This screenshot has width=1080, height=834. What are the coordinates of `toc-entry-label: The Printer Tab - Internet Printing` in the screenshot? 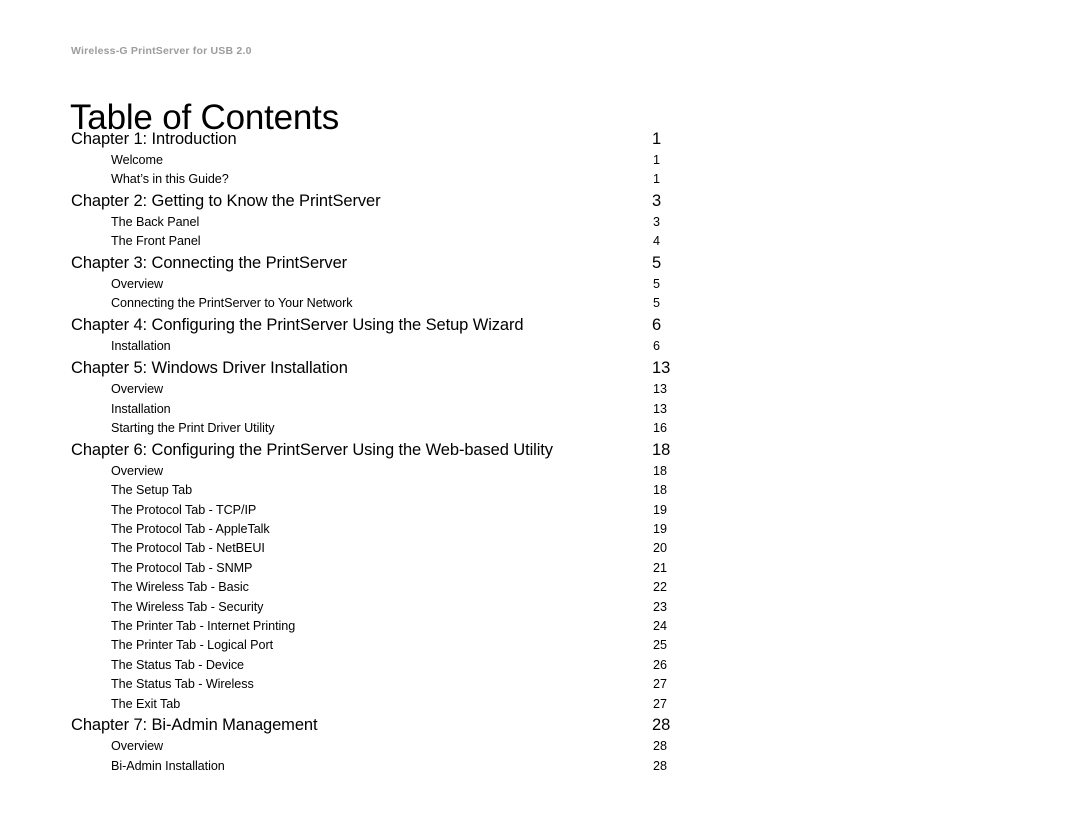 It's located at (203, 626).